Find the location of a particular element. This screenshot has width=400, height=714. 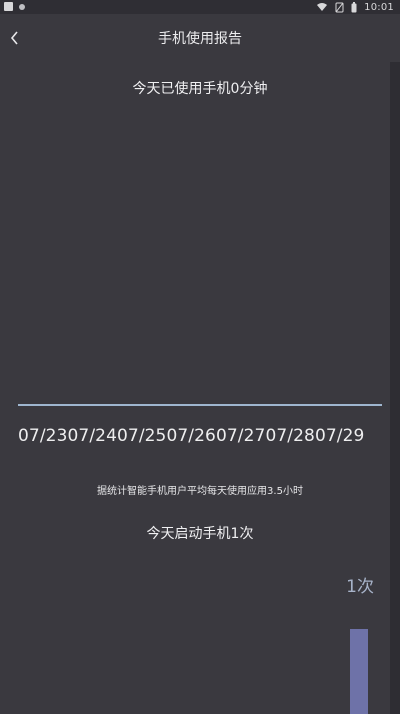

unlock-count-text: 今天启动手机1次 is located at coordinates (200, 534).